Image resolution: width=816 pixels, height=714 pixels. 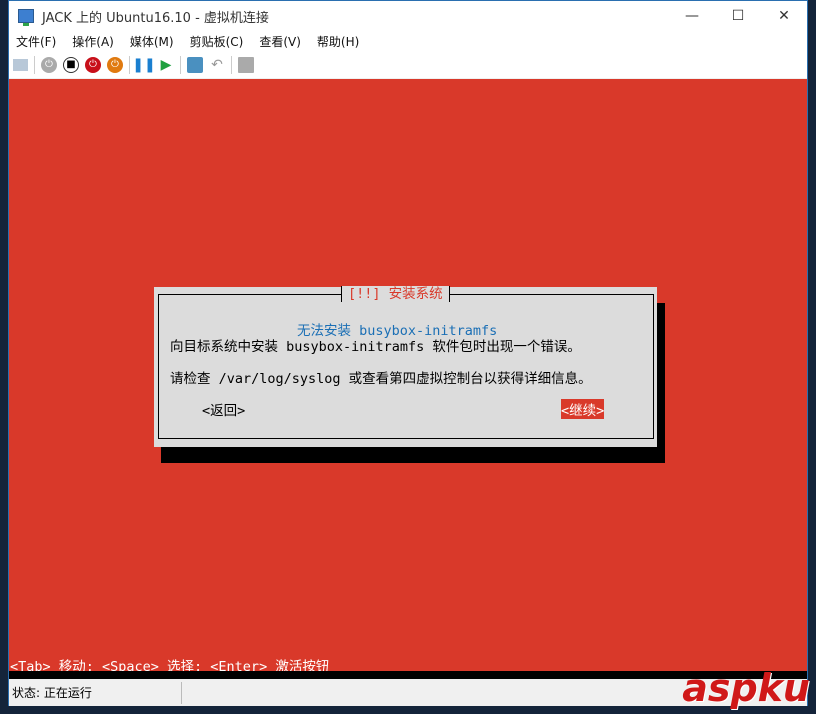 What do you see at coordinates (246, 64) in the screenshot?
I see `enhanced-session-icon` at bounding box center [246, 64].